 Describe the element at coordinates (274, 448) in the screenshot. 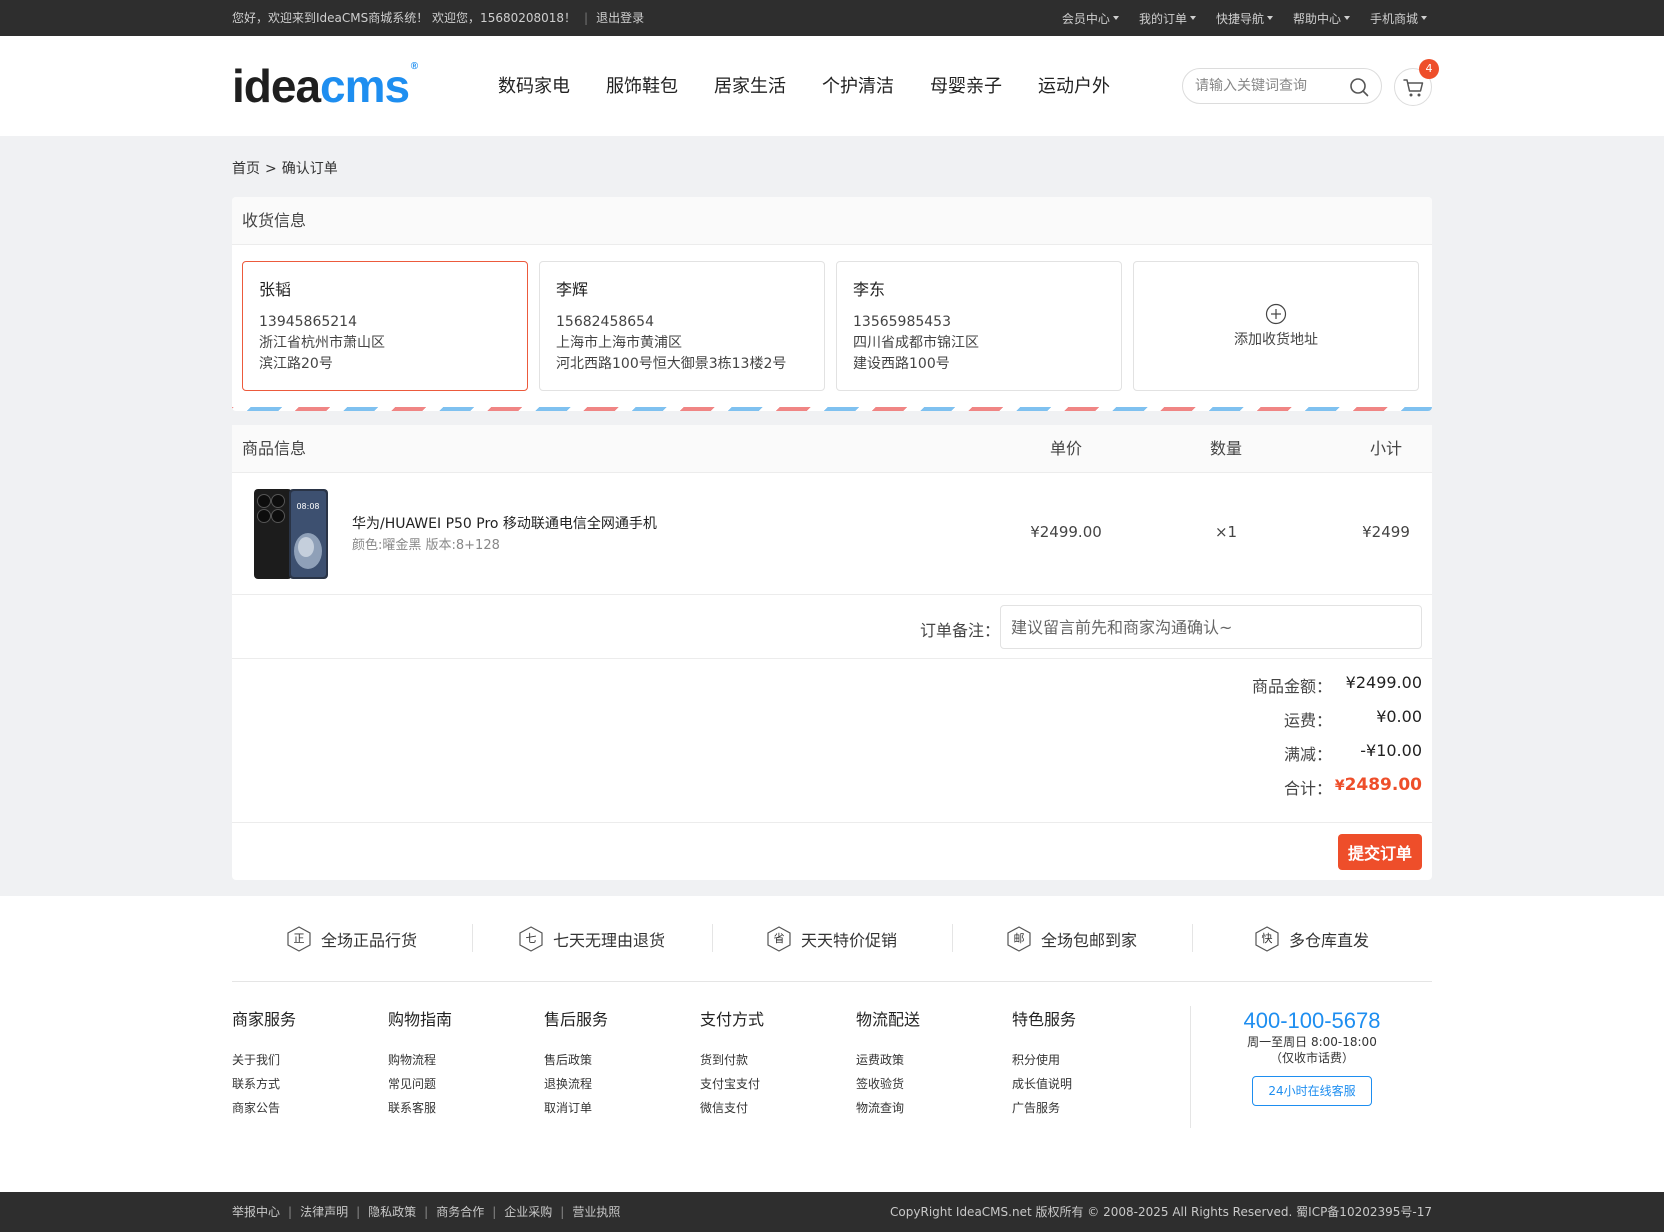

I see `header-product: 商品信息` at that location.